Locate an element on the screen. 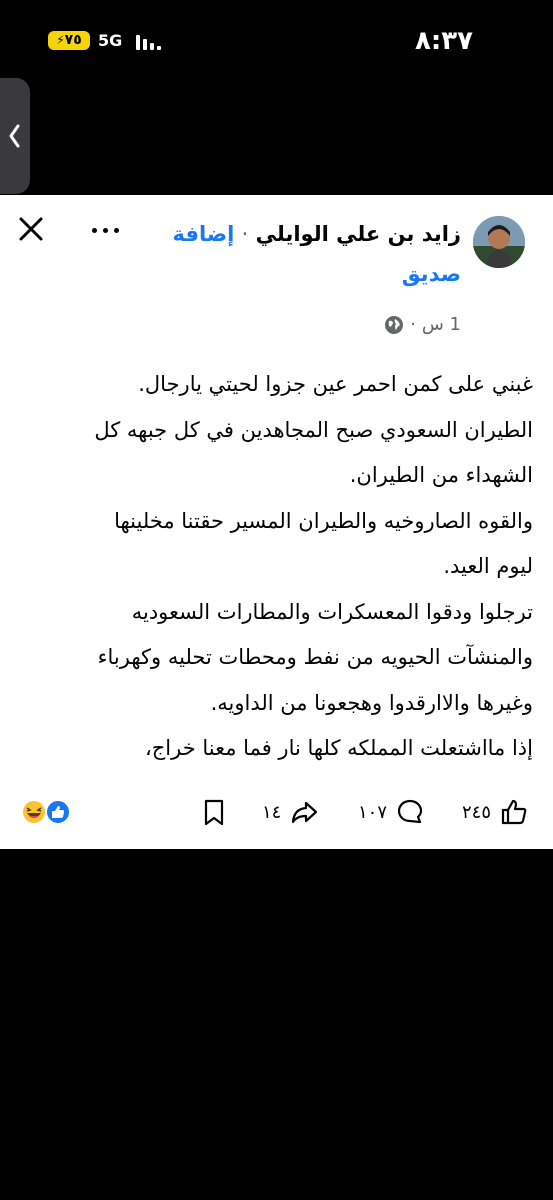 Image resolution: width=553 pixels, height=1200 pixels. reaction-summary is located at coordinates (46, 812).